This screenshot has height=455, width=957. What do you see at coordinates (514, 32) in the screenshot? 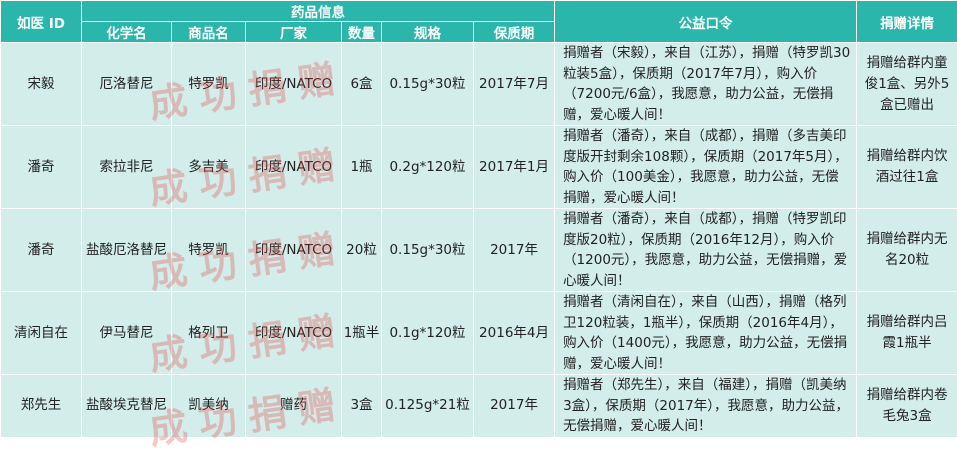
I see `col-header-expiry: 保质期` at bounding box center [514, 32].